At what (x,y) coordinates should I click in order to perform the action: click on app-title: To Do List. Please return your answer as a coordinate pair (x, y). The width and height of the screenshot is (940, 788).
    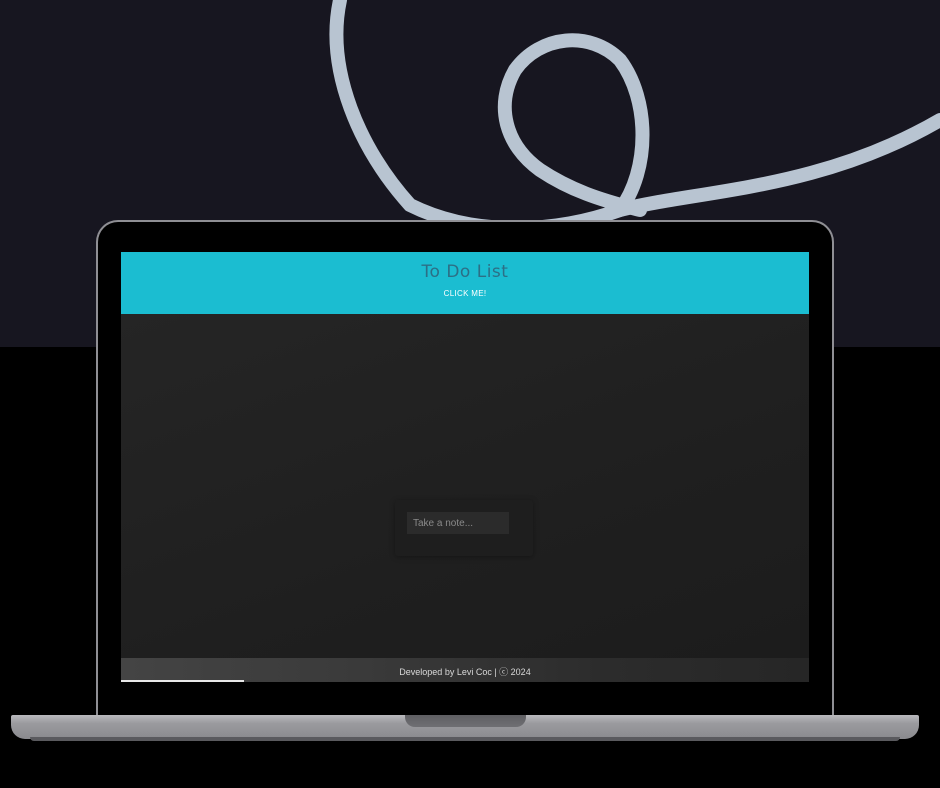
    Looking at the image, I should click on (465, 272).